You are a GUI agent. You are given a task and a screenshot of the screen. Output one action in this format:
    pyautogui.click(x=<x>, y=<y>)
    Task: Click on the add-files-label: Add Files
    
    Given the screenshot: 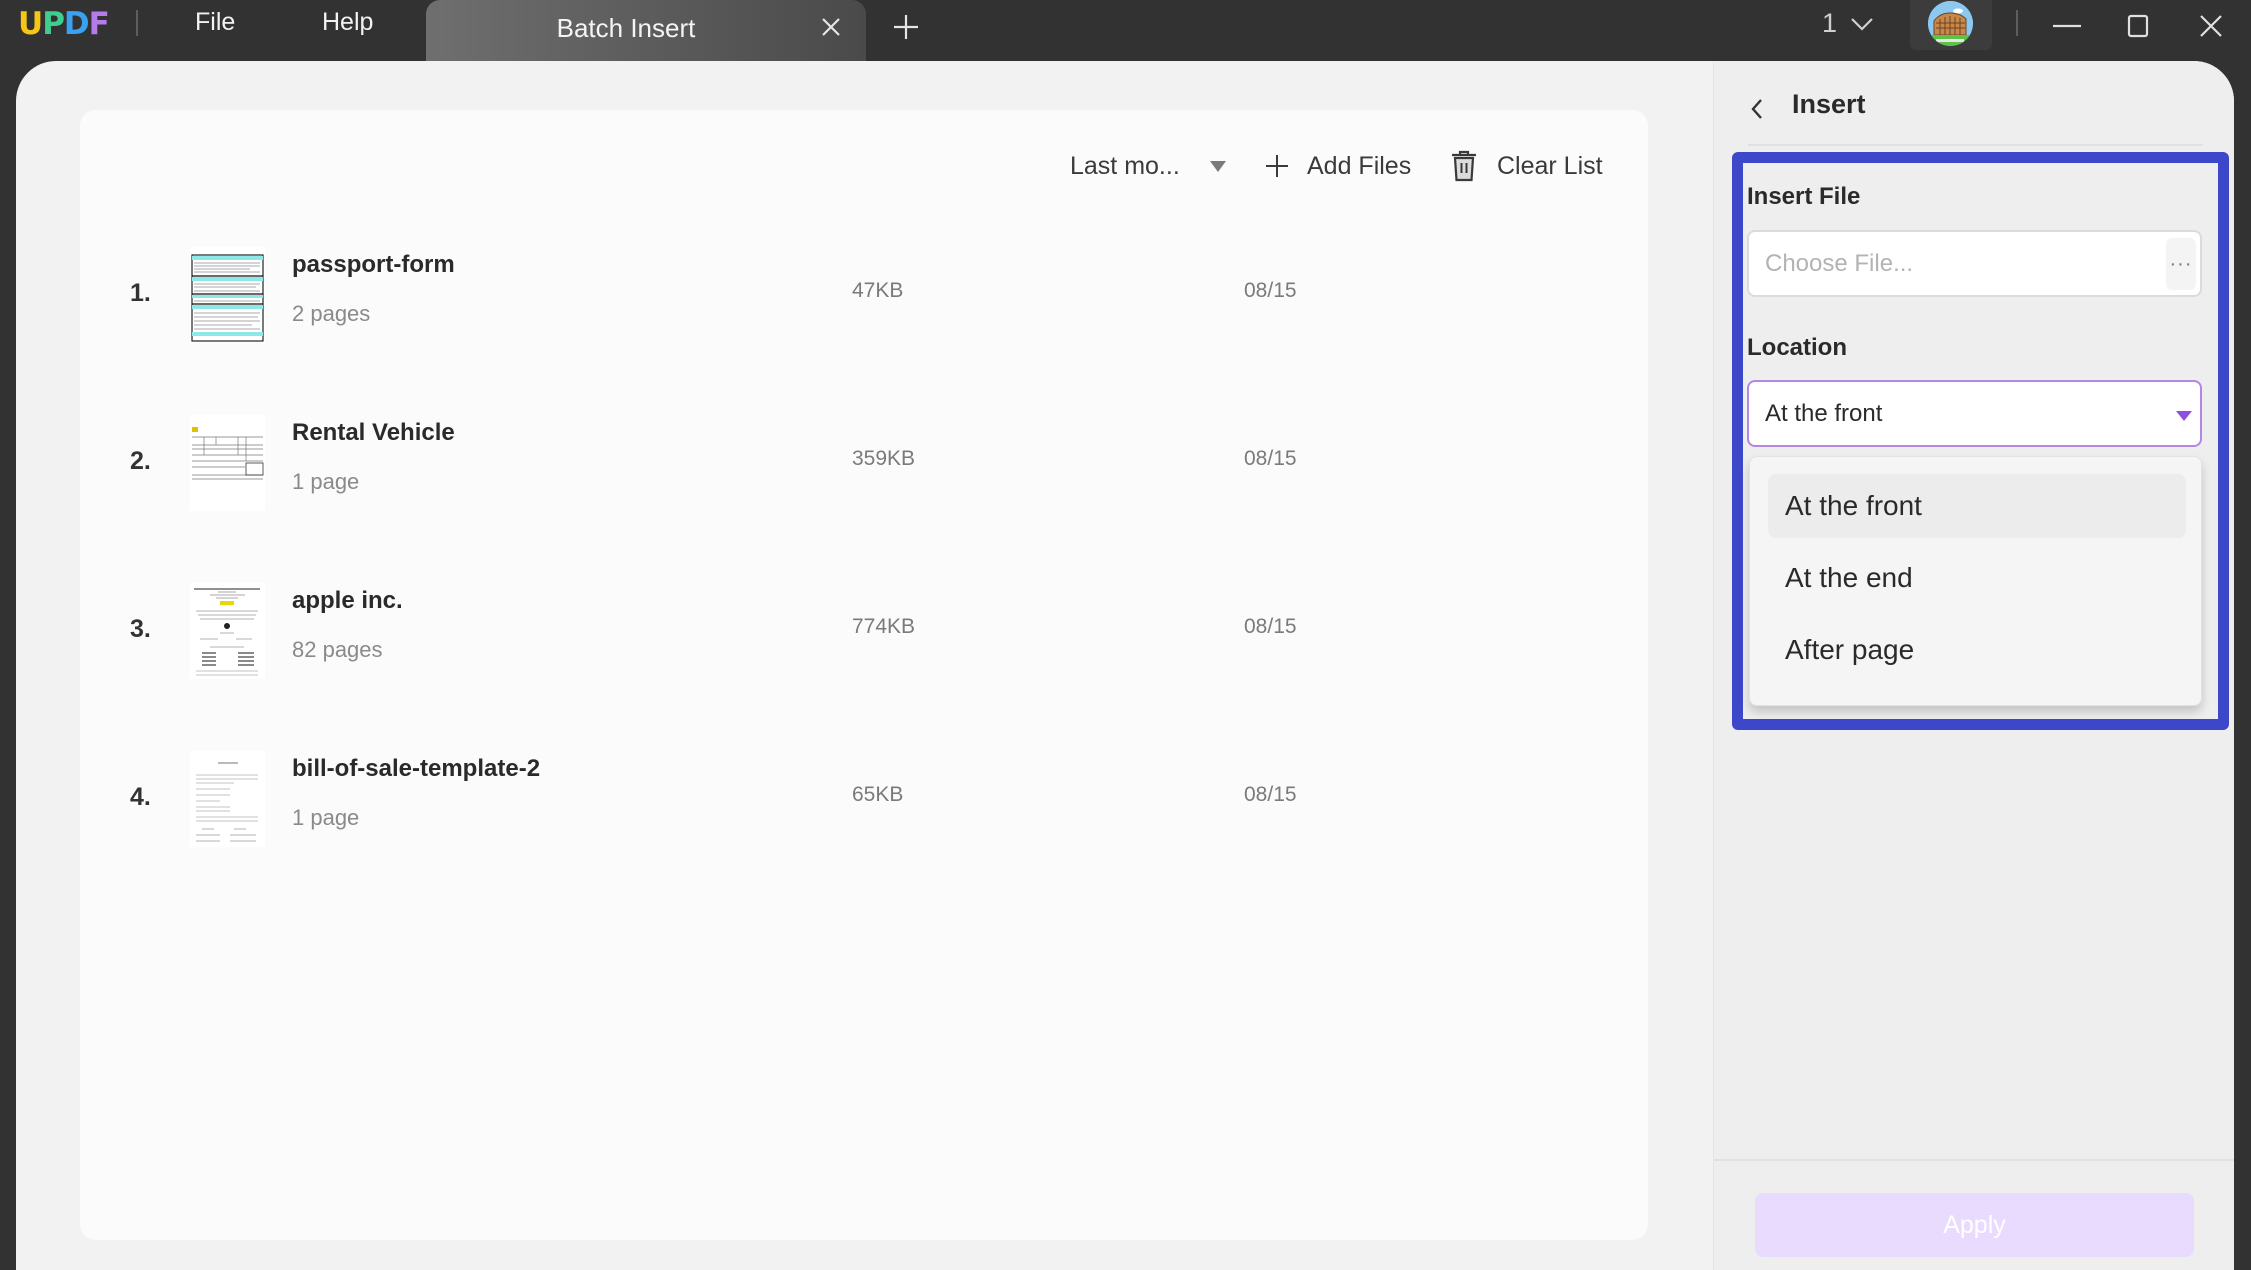 What is the action you would take?
    pyautogui.click(x=1359, y=165)
    